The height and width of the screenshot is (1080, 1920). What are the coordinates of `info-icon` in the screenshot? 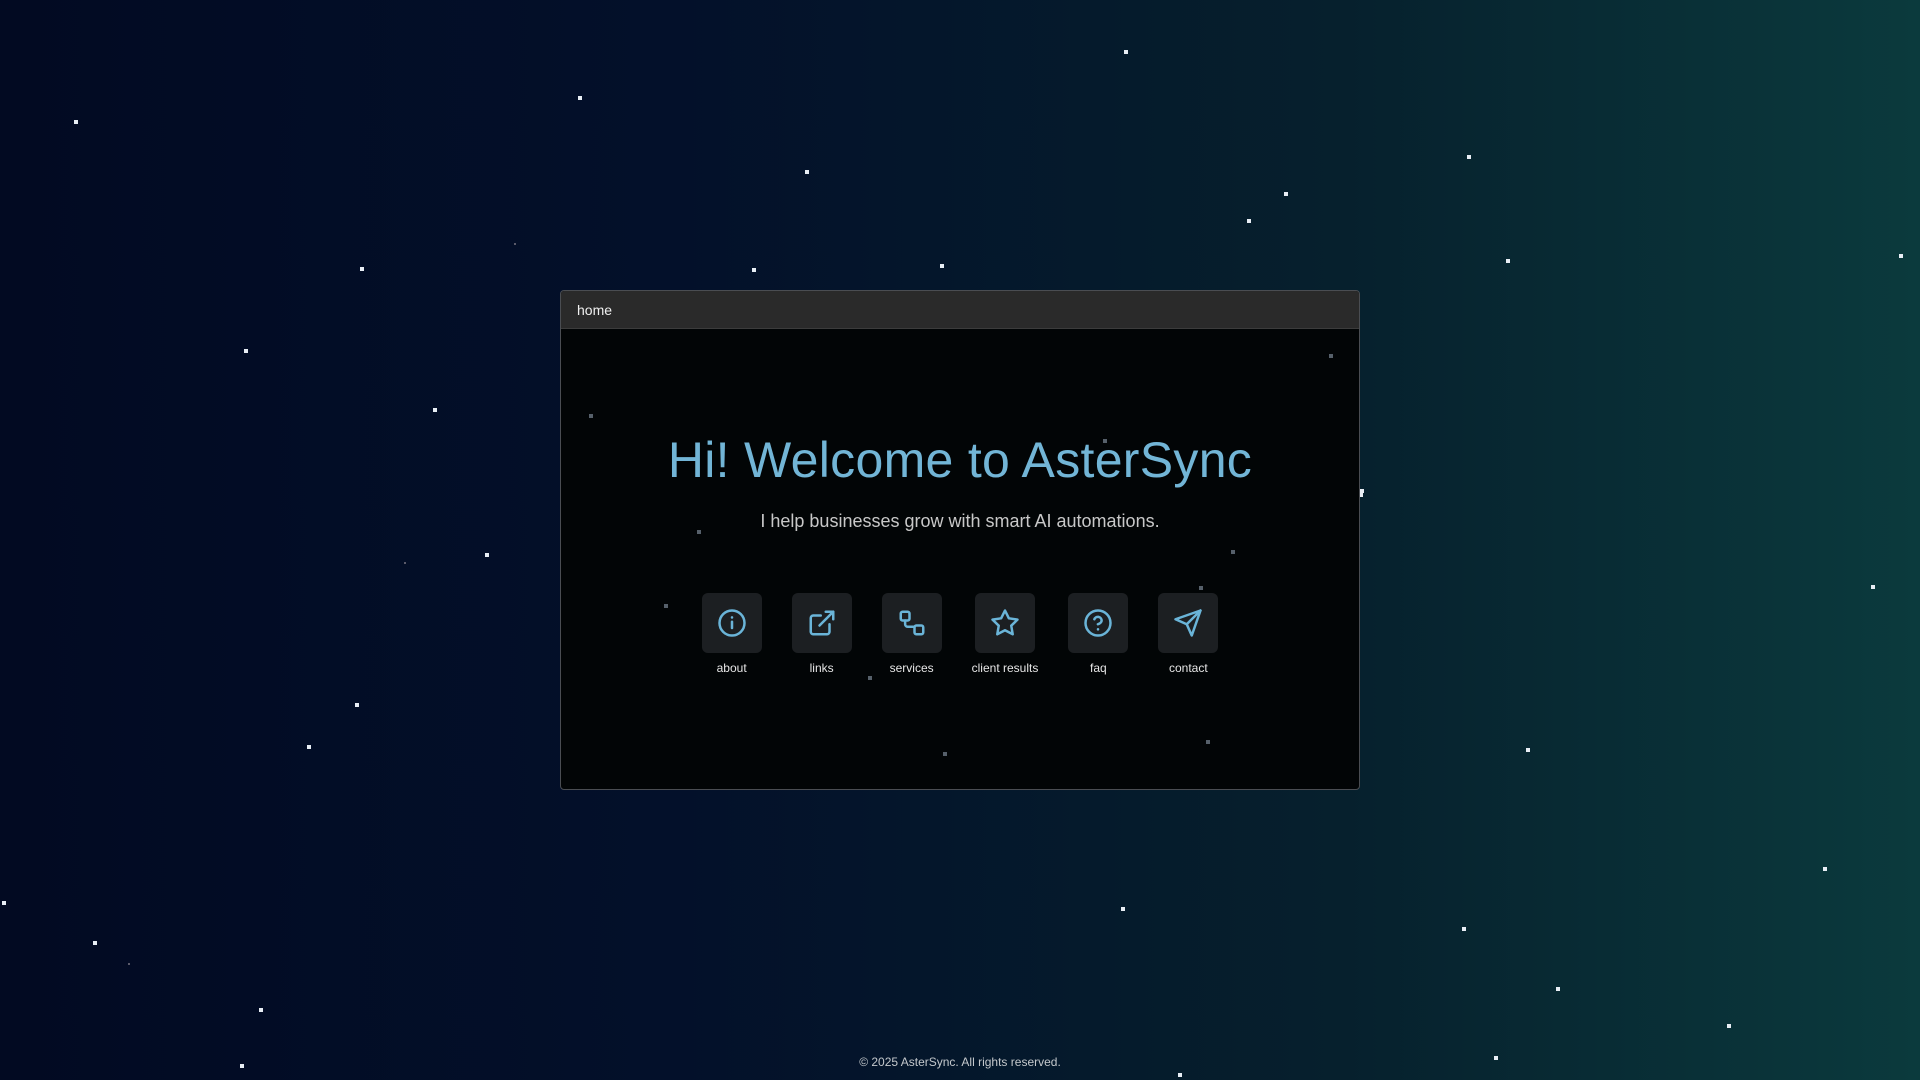 It's located at (731, 623).